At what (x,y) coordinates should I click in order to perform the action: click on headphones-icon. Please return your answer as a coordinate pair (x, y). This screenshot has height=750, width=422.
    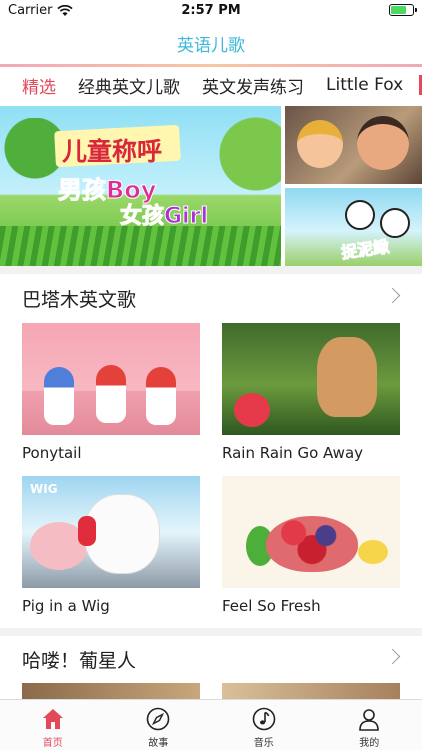
    Looking at the image, I should click on (87, 531).